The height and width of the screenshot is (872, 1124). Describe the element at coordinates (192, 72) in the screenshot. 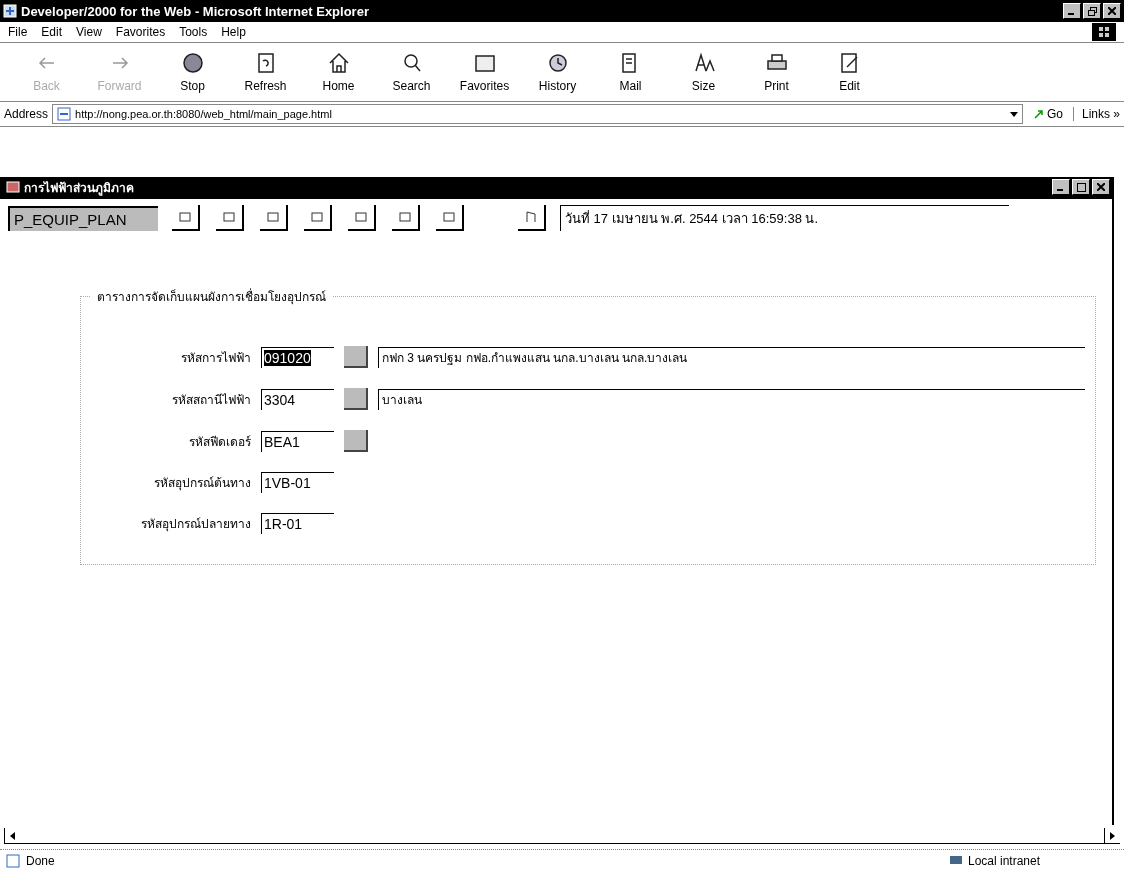

I see `toolbar-button: Stop` at that location.